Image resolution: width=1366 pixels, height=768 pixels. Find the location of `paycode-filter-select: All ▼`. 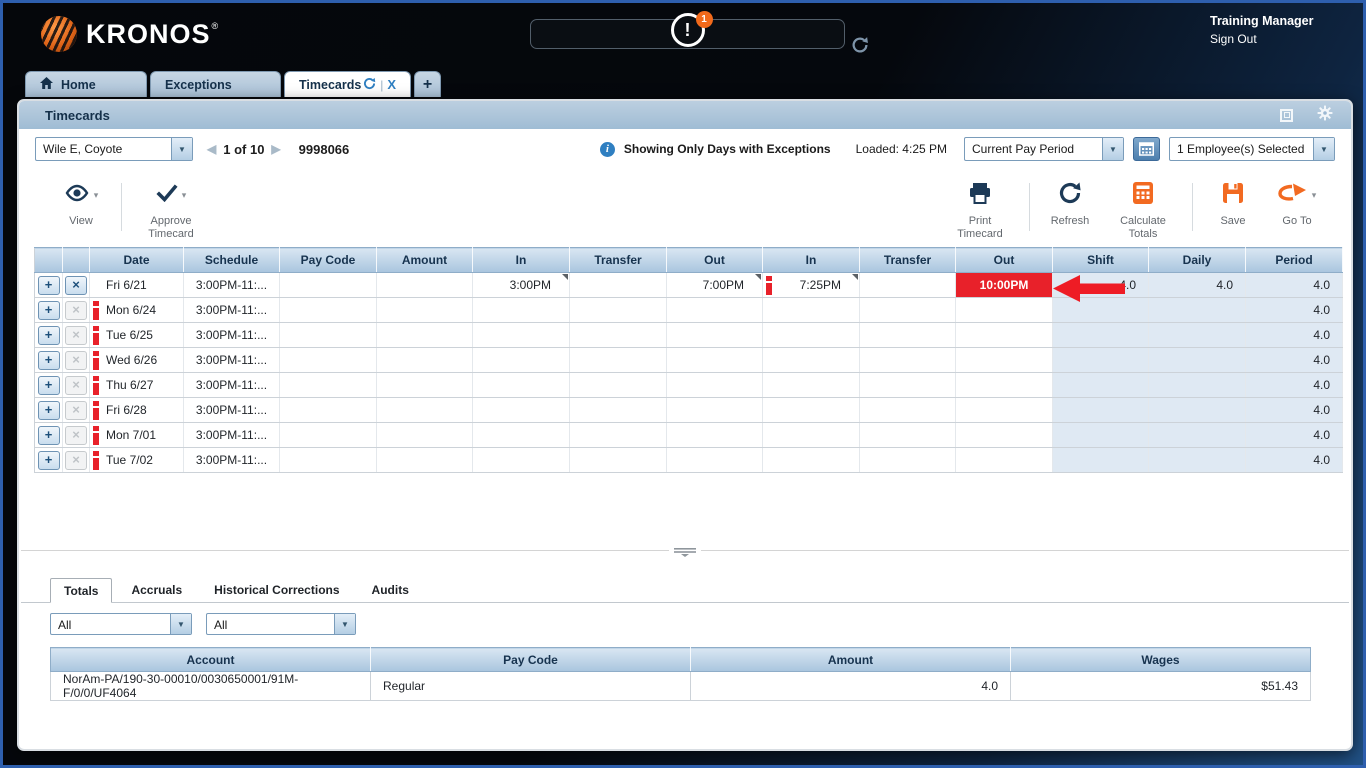

paycode-filter-select: All ▼ is located at coordinates (281, 624).